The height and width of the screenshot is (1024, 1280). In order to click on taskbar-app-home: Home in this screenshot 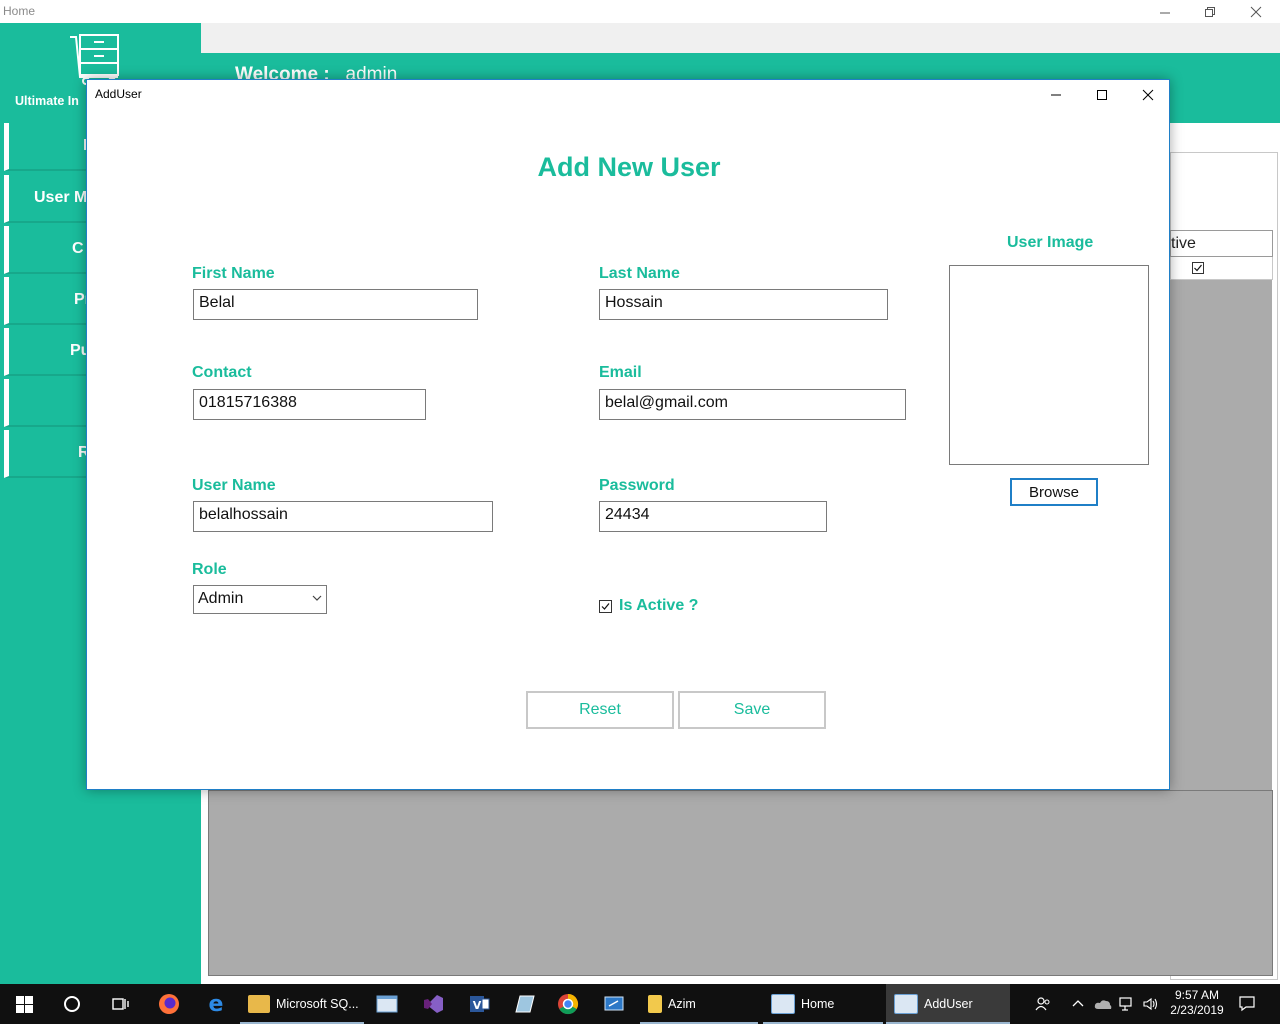, I will do `click(823, 1004)`.